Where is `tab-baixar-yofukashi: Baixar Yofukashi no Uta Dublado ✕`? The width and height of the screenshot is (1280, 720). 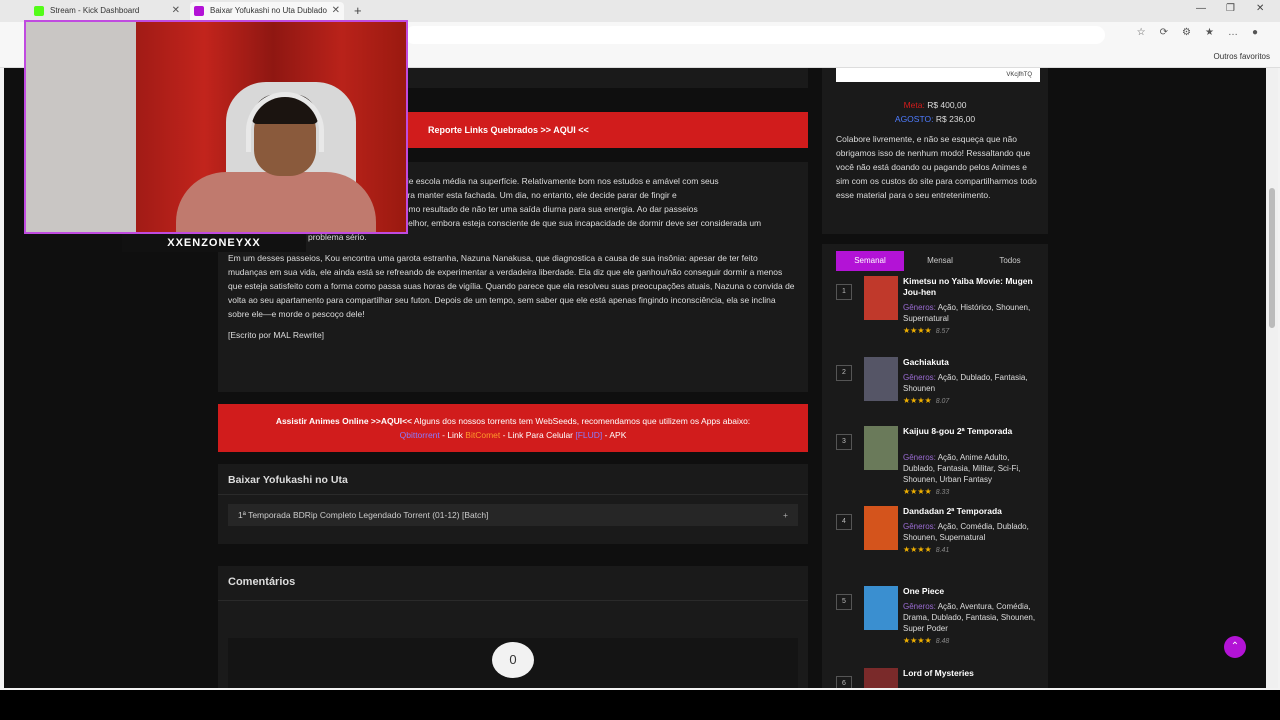 tab-baixar-yofukashi: Baixar Yofukashi no Uta Dublado ✕ is located at coordinates (267, 11).